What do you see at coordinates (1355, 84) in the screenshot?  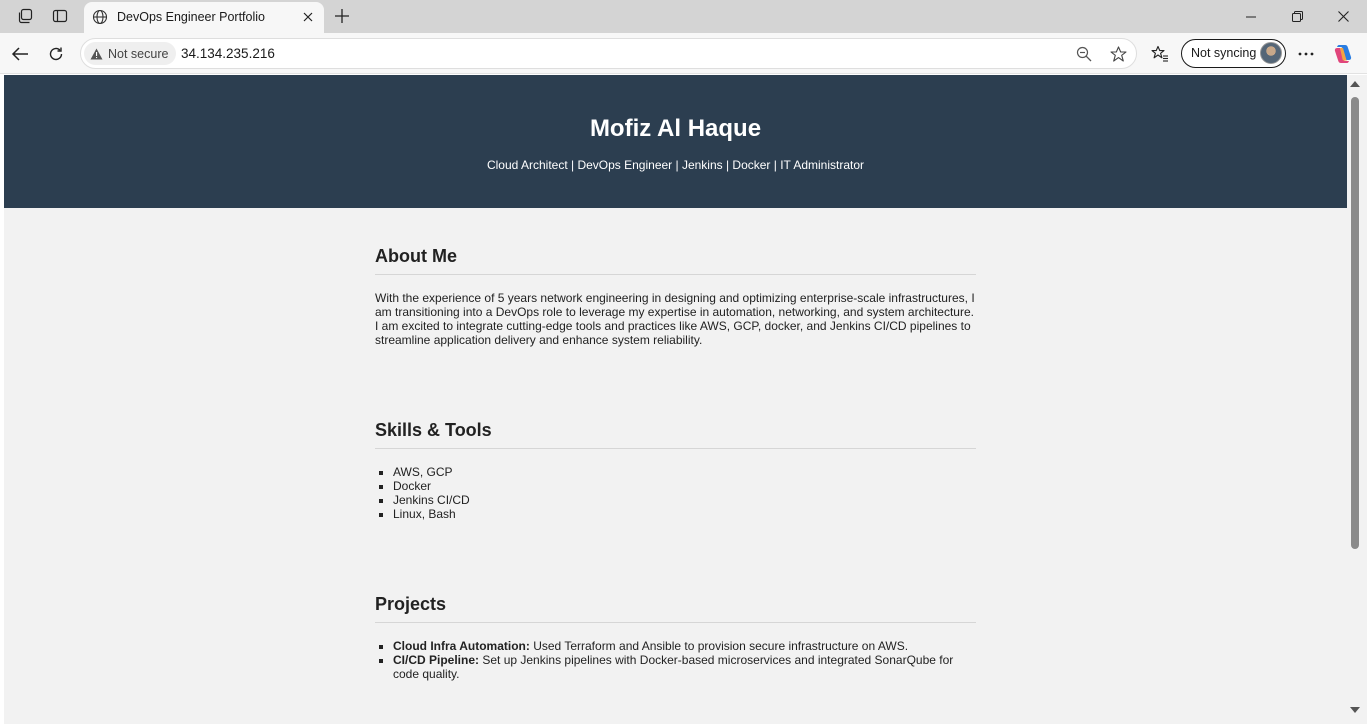 I see `scroll-up-arrow-icon` at bounding box center [1355, 84].